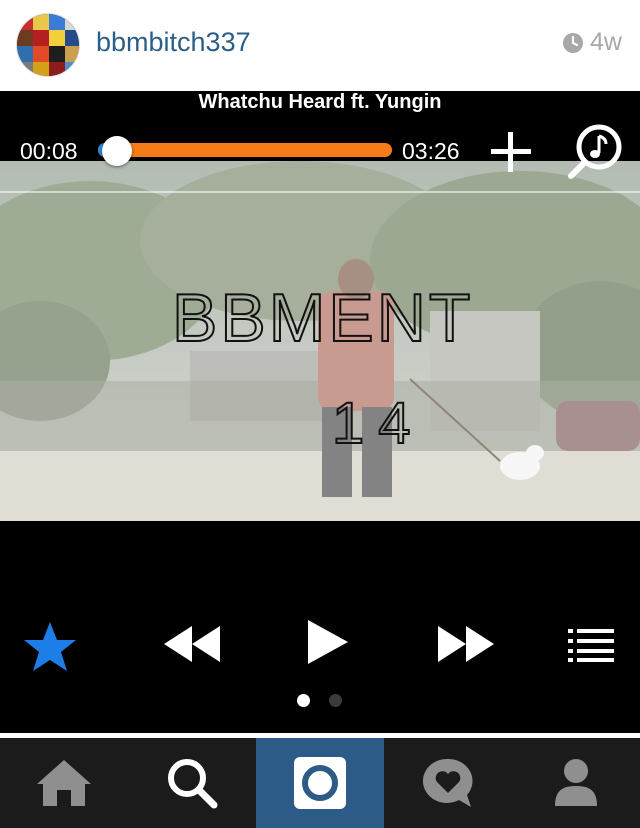 This screenshot has width=640, height=828. I want to click on heart-bubble-icon, so click(447, 782).